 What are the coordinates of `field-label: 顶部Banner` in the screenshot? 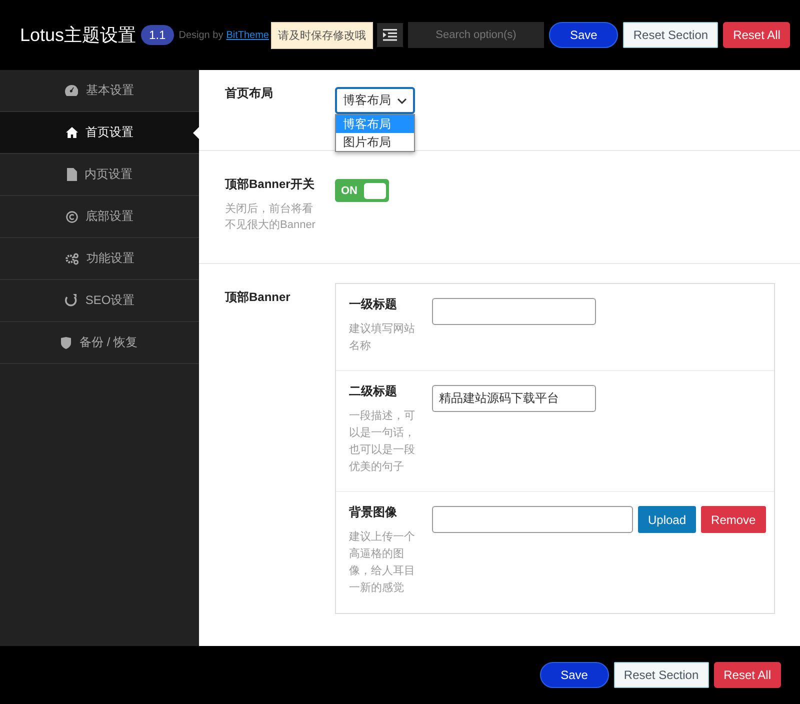 It's located at (258, 297).